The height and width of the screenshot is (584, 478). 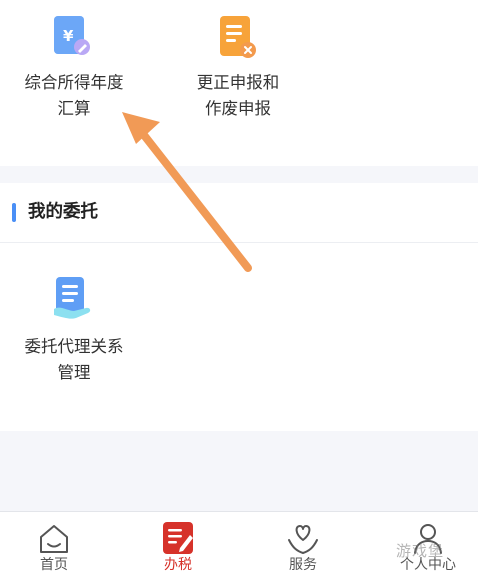 What do you see at coordinates (74, 82) in the screenshot?
I see `service-label: 综合所得年度` at bounding box center [74, 82].